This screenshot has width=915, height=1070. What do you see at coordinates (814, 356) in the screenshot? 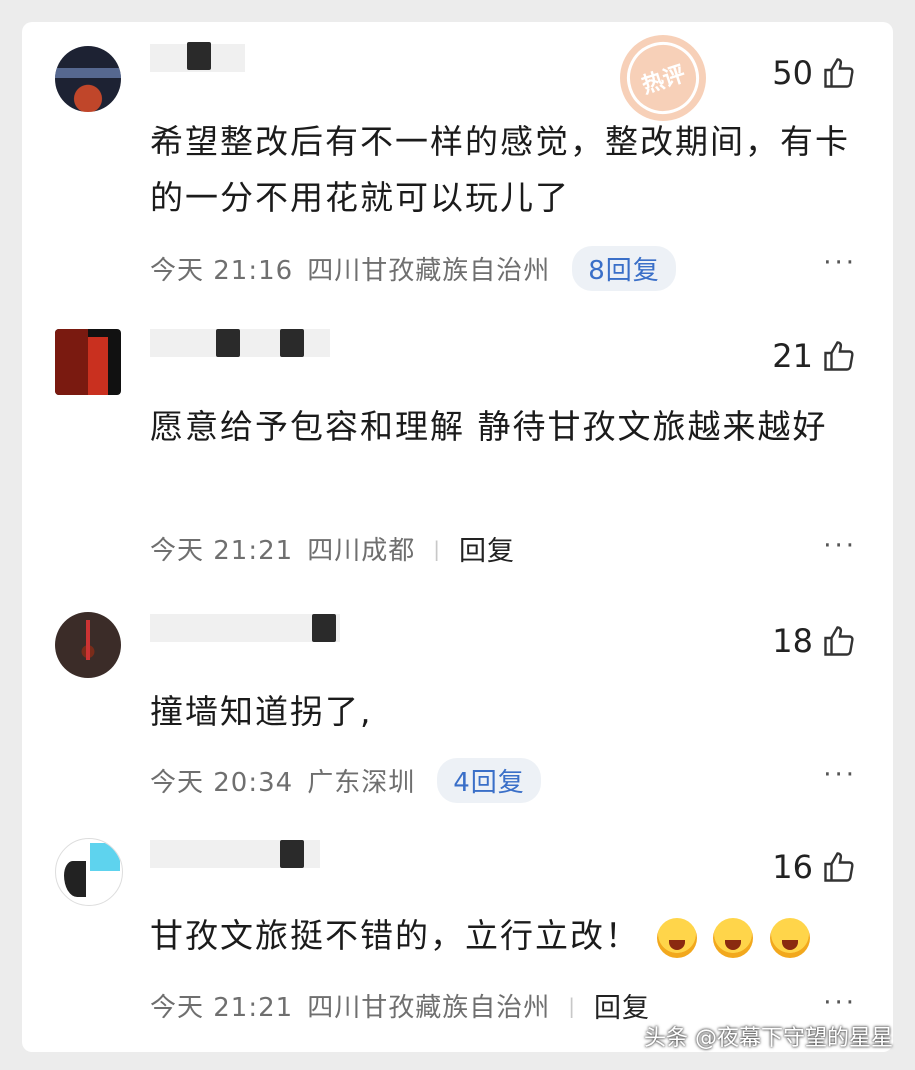
I see `like-count: 21` at bounding box center [814, 356].